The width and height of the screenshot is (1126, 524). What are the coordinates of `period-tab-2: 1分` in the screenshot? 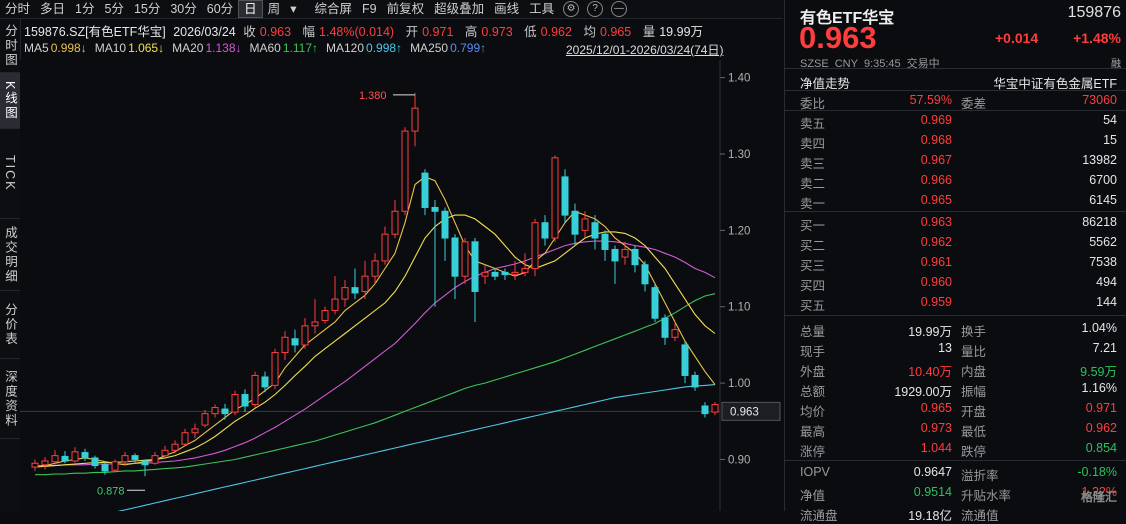 It's located at (84, 9).